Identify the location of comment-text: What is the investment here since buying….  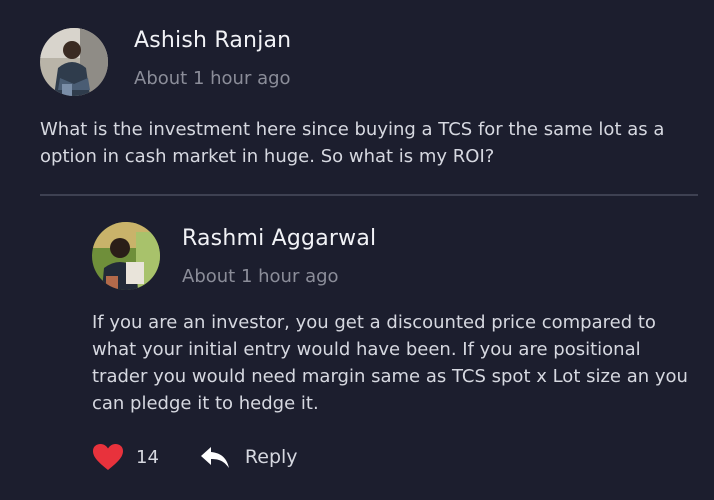
(352, 143).